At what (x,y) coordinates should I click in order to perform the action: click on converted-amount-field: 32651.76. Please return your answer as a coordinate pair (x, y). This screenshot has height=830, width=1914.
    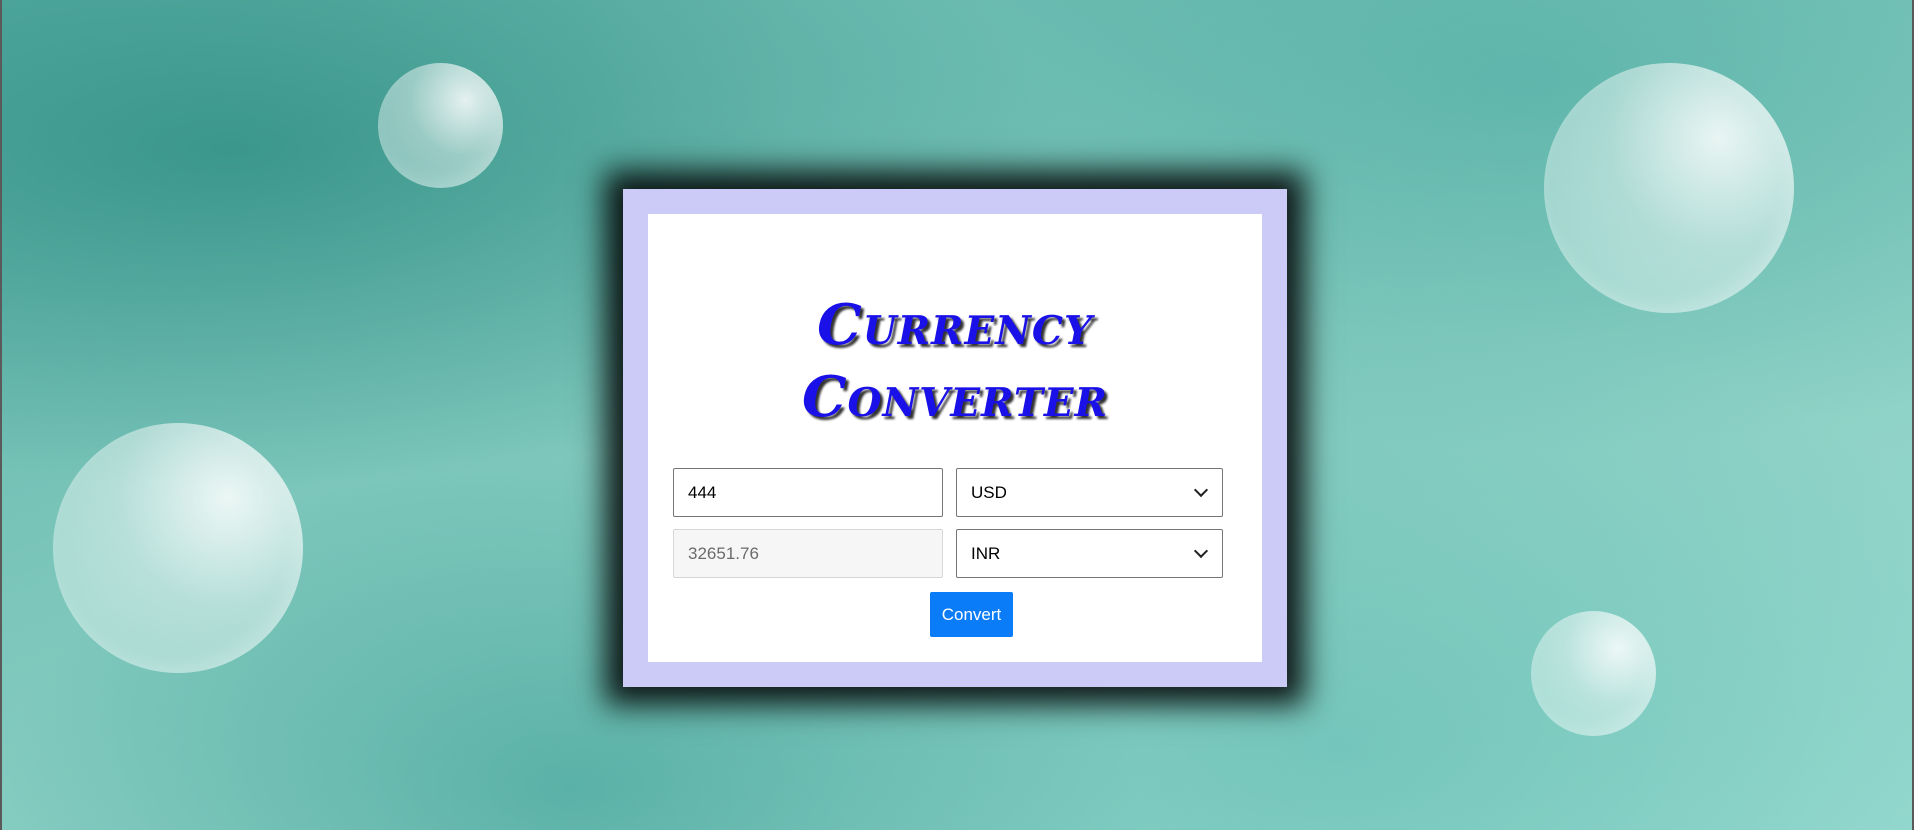
    Looking at the image, I should click on (808, 553).